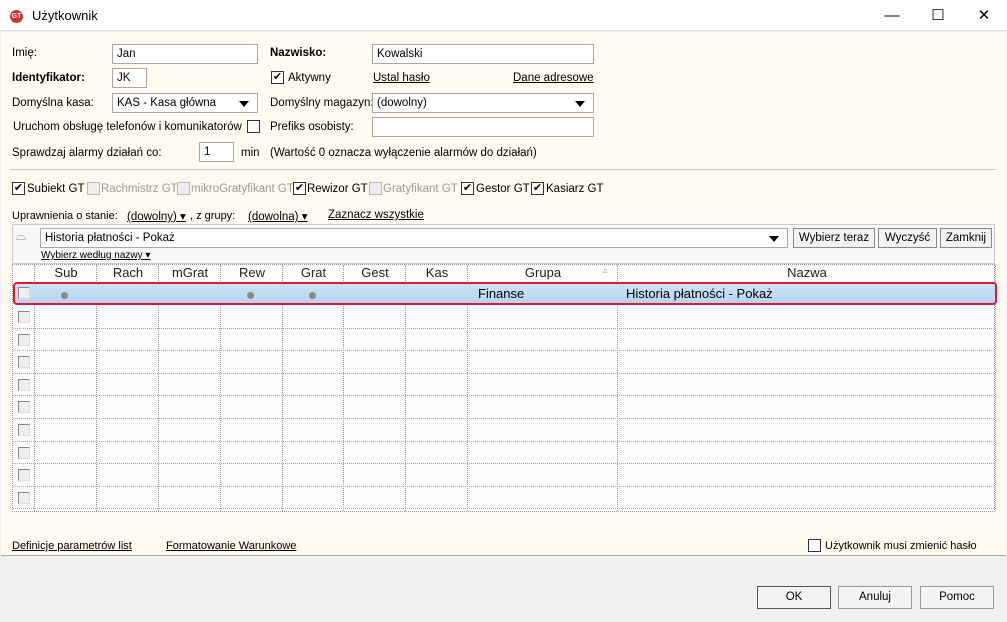 The image size is (1007, 622). I want to click on sub-mark-icon, so click(64, 295).